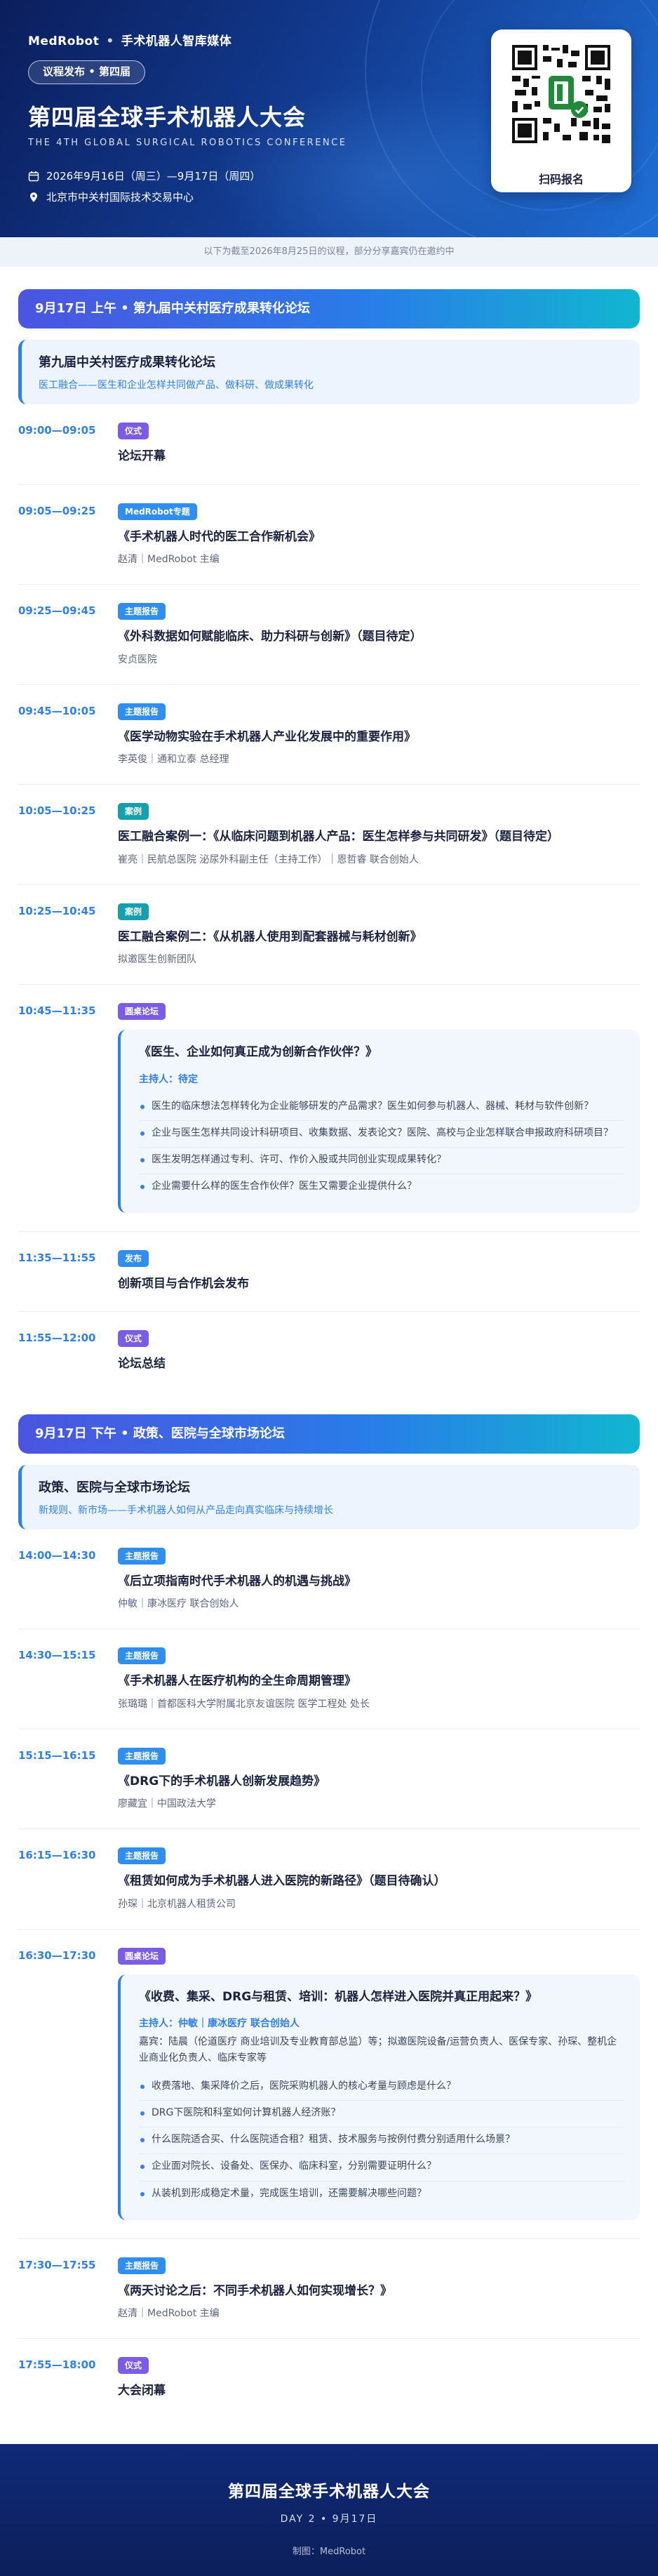  I want to click on agenda-title: 《医学动物实验在手术机器人产业化发展中的重要作用》, so click(267, 737).